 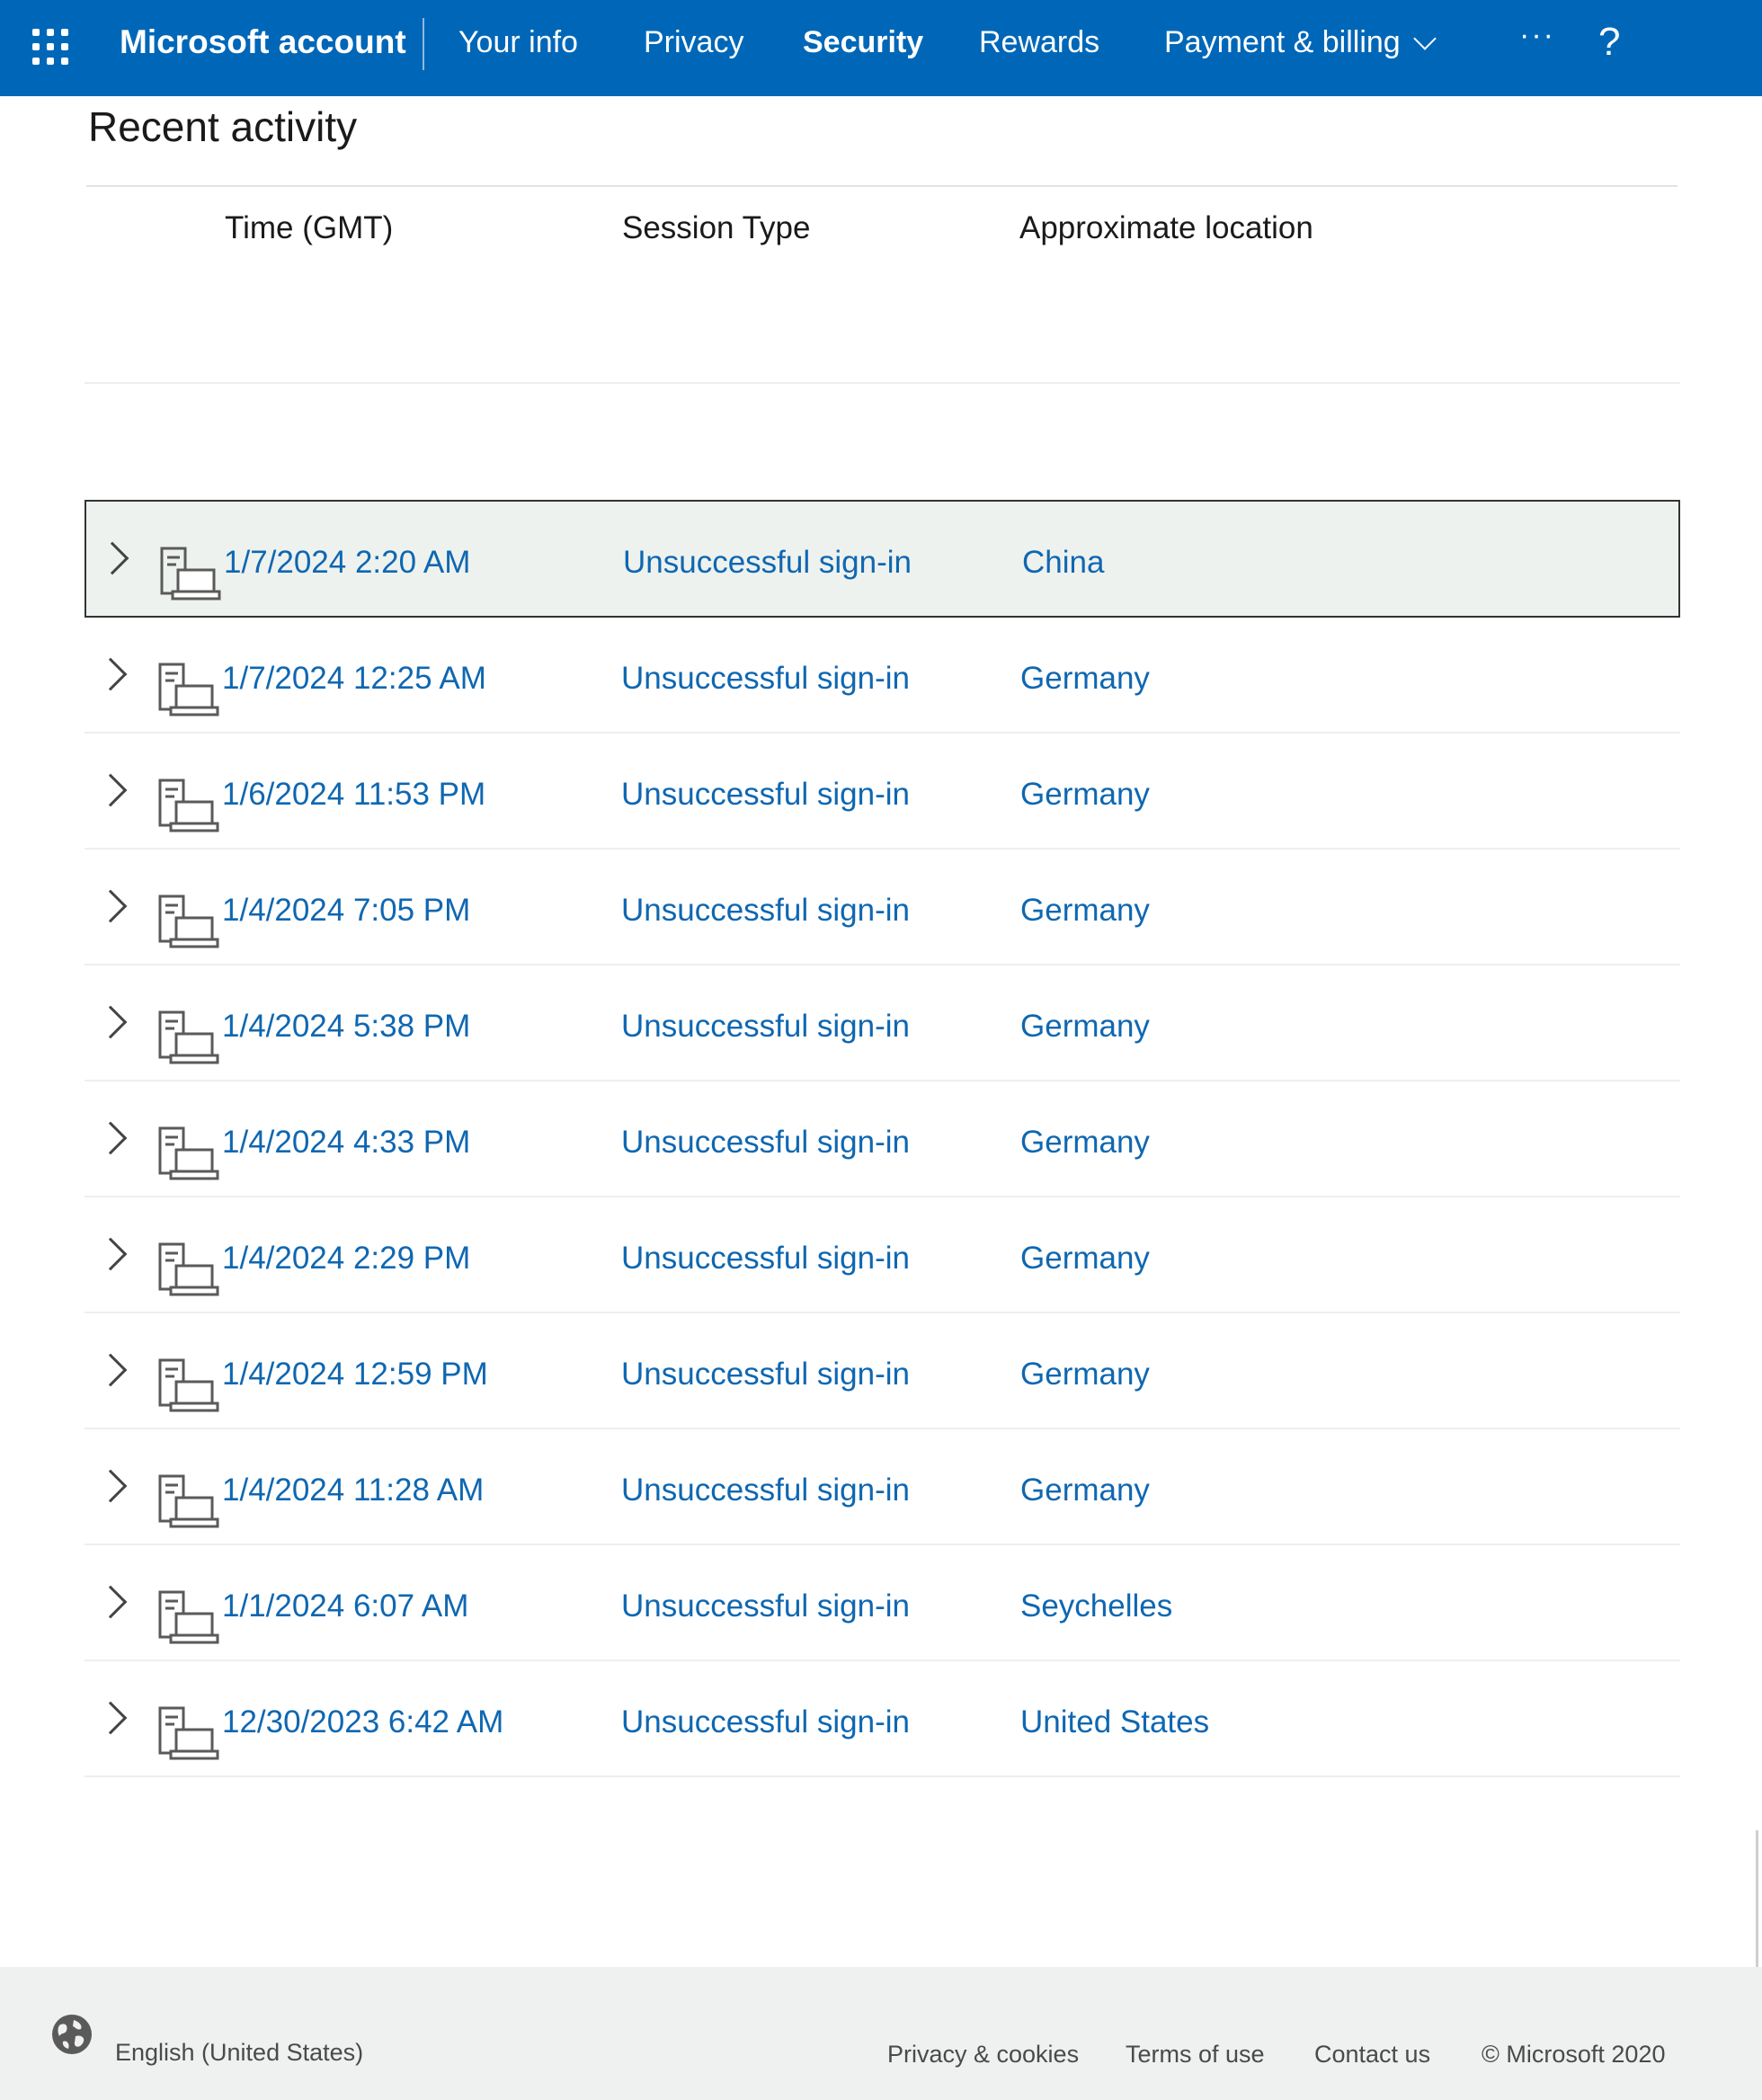 What do you see at coordinates (355, 1375) in the screenshot?
I see `activity-time: 1/4/2024 12:59 PM` at bounding box center [355, 1375].